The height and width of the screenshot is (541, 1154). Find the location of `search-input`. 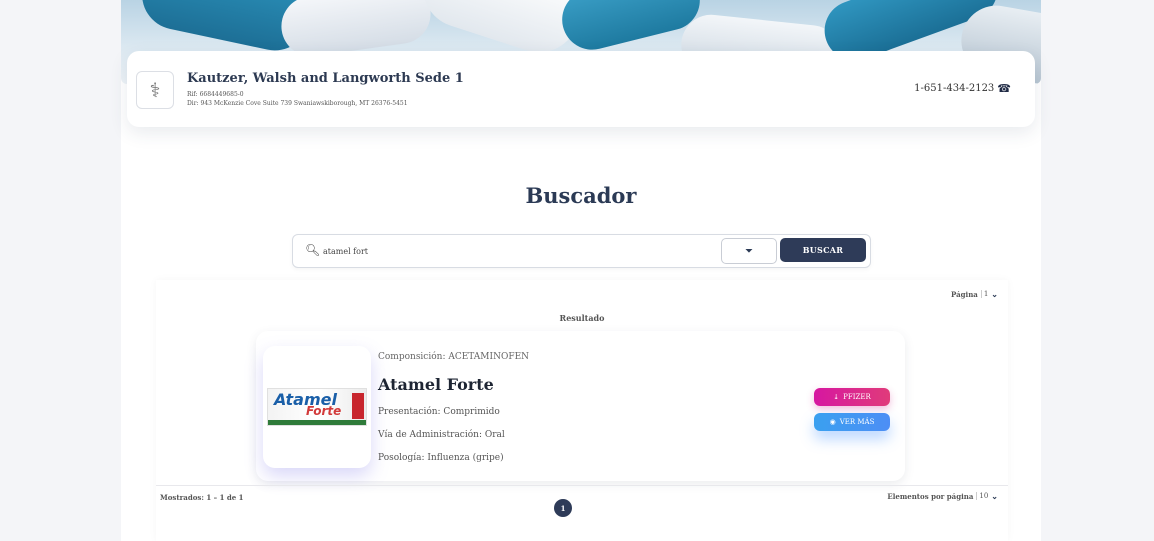

search-input is located at coordinates (513, 251).